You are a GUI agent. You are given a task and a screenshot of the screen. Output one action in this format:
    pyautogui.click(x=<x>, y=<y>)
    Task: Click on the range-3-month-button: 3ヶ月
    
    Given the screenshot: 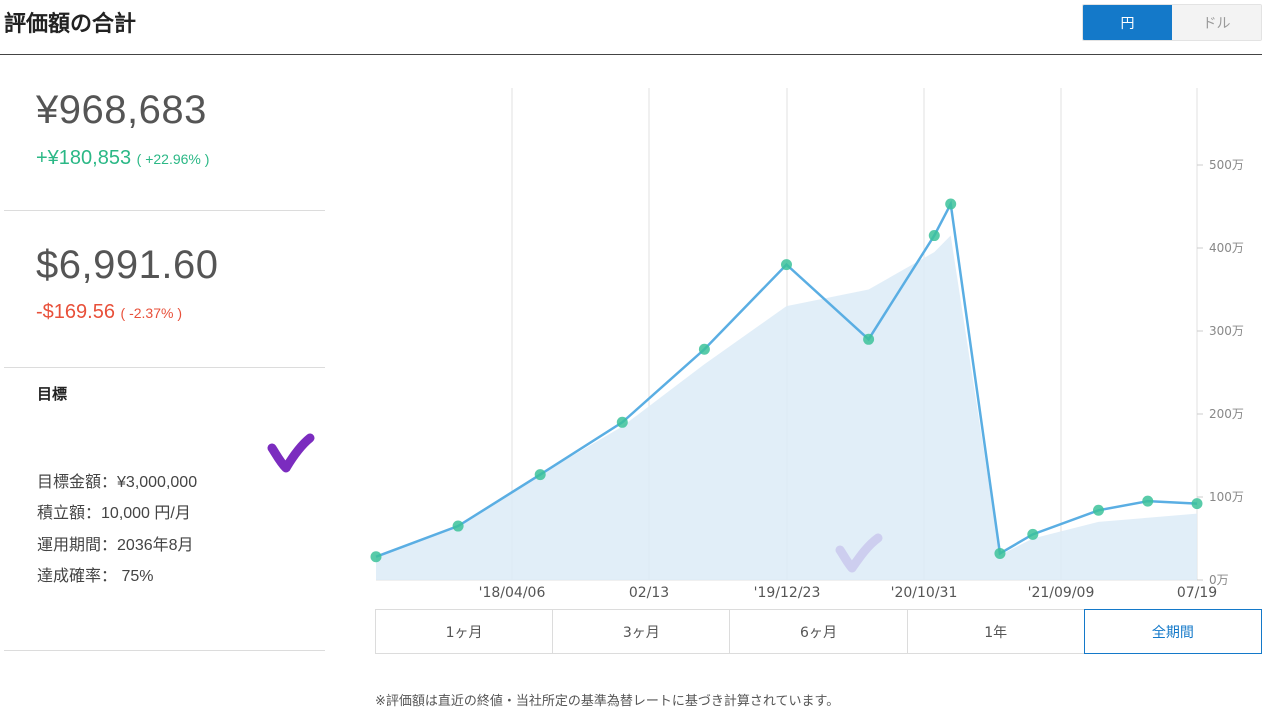 What is the action you would take?
    pyautogui.click(x=642, y=631)
    